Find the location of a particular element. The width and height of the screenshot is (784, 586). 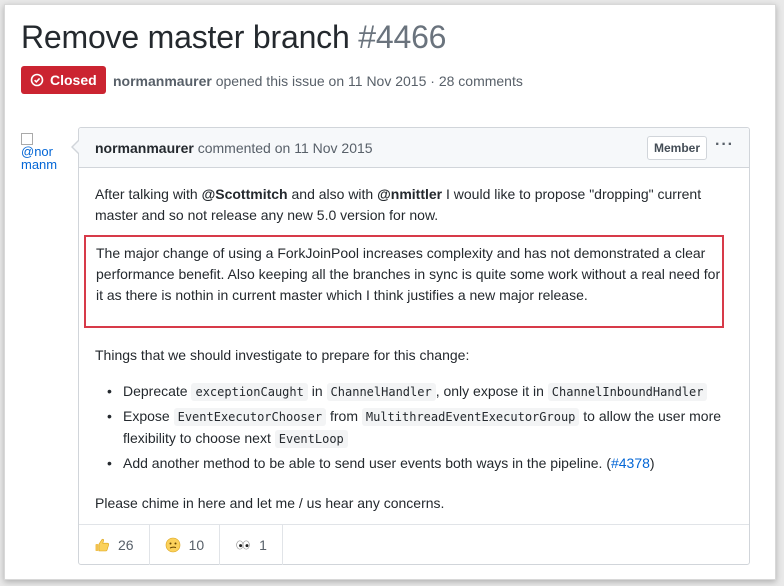

text: After talking with is located at coordinates (148, 194).